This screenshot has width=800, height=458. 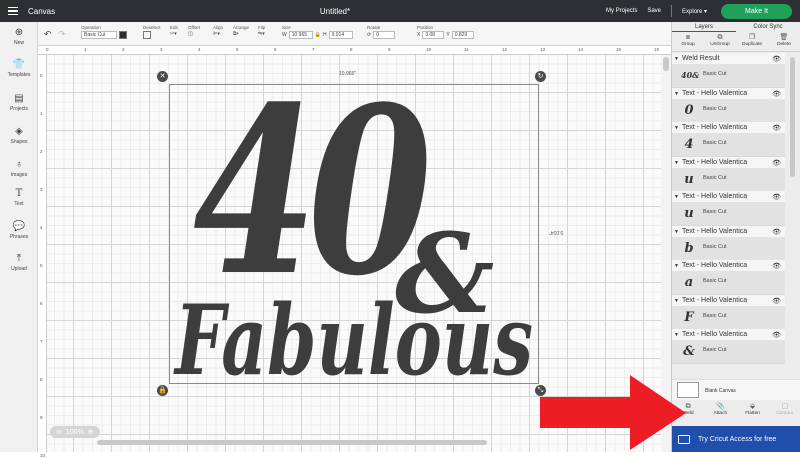 I want to click on ungroup-button: ⧉ UnGroup, so click(x=720, y=42).